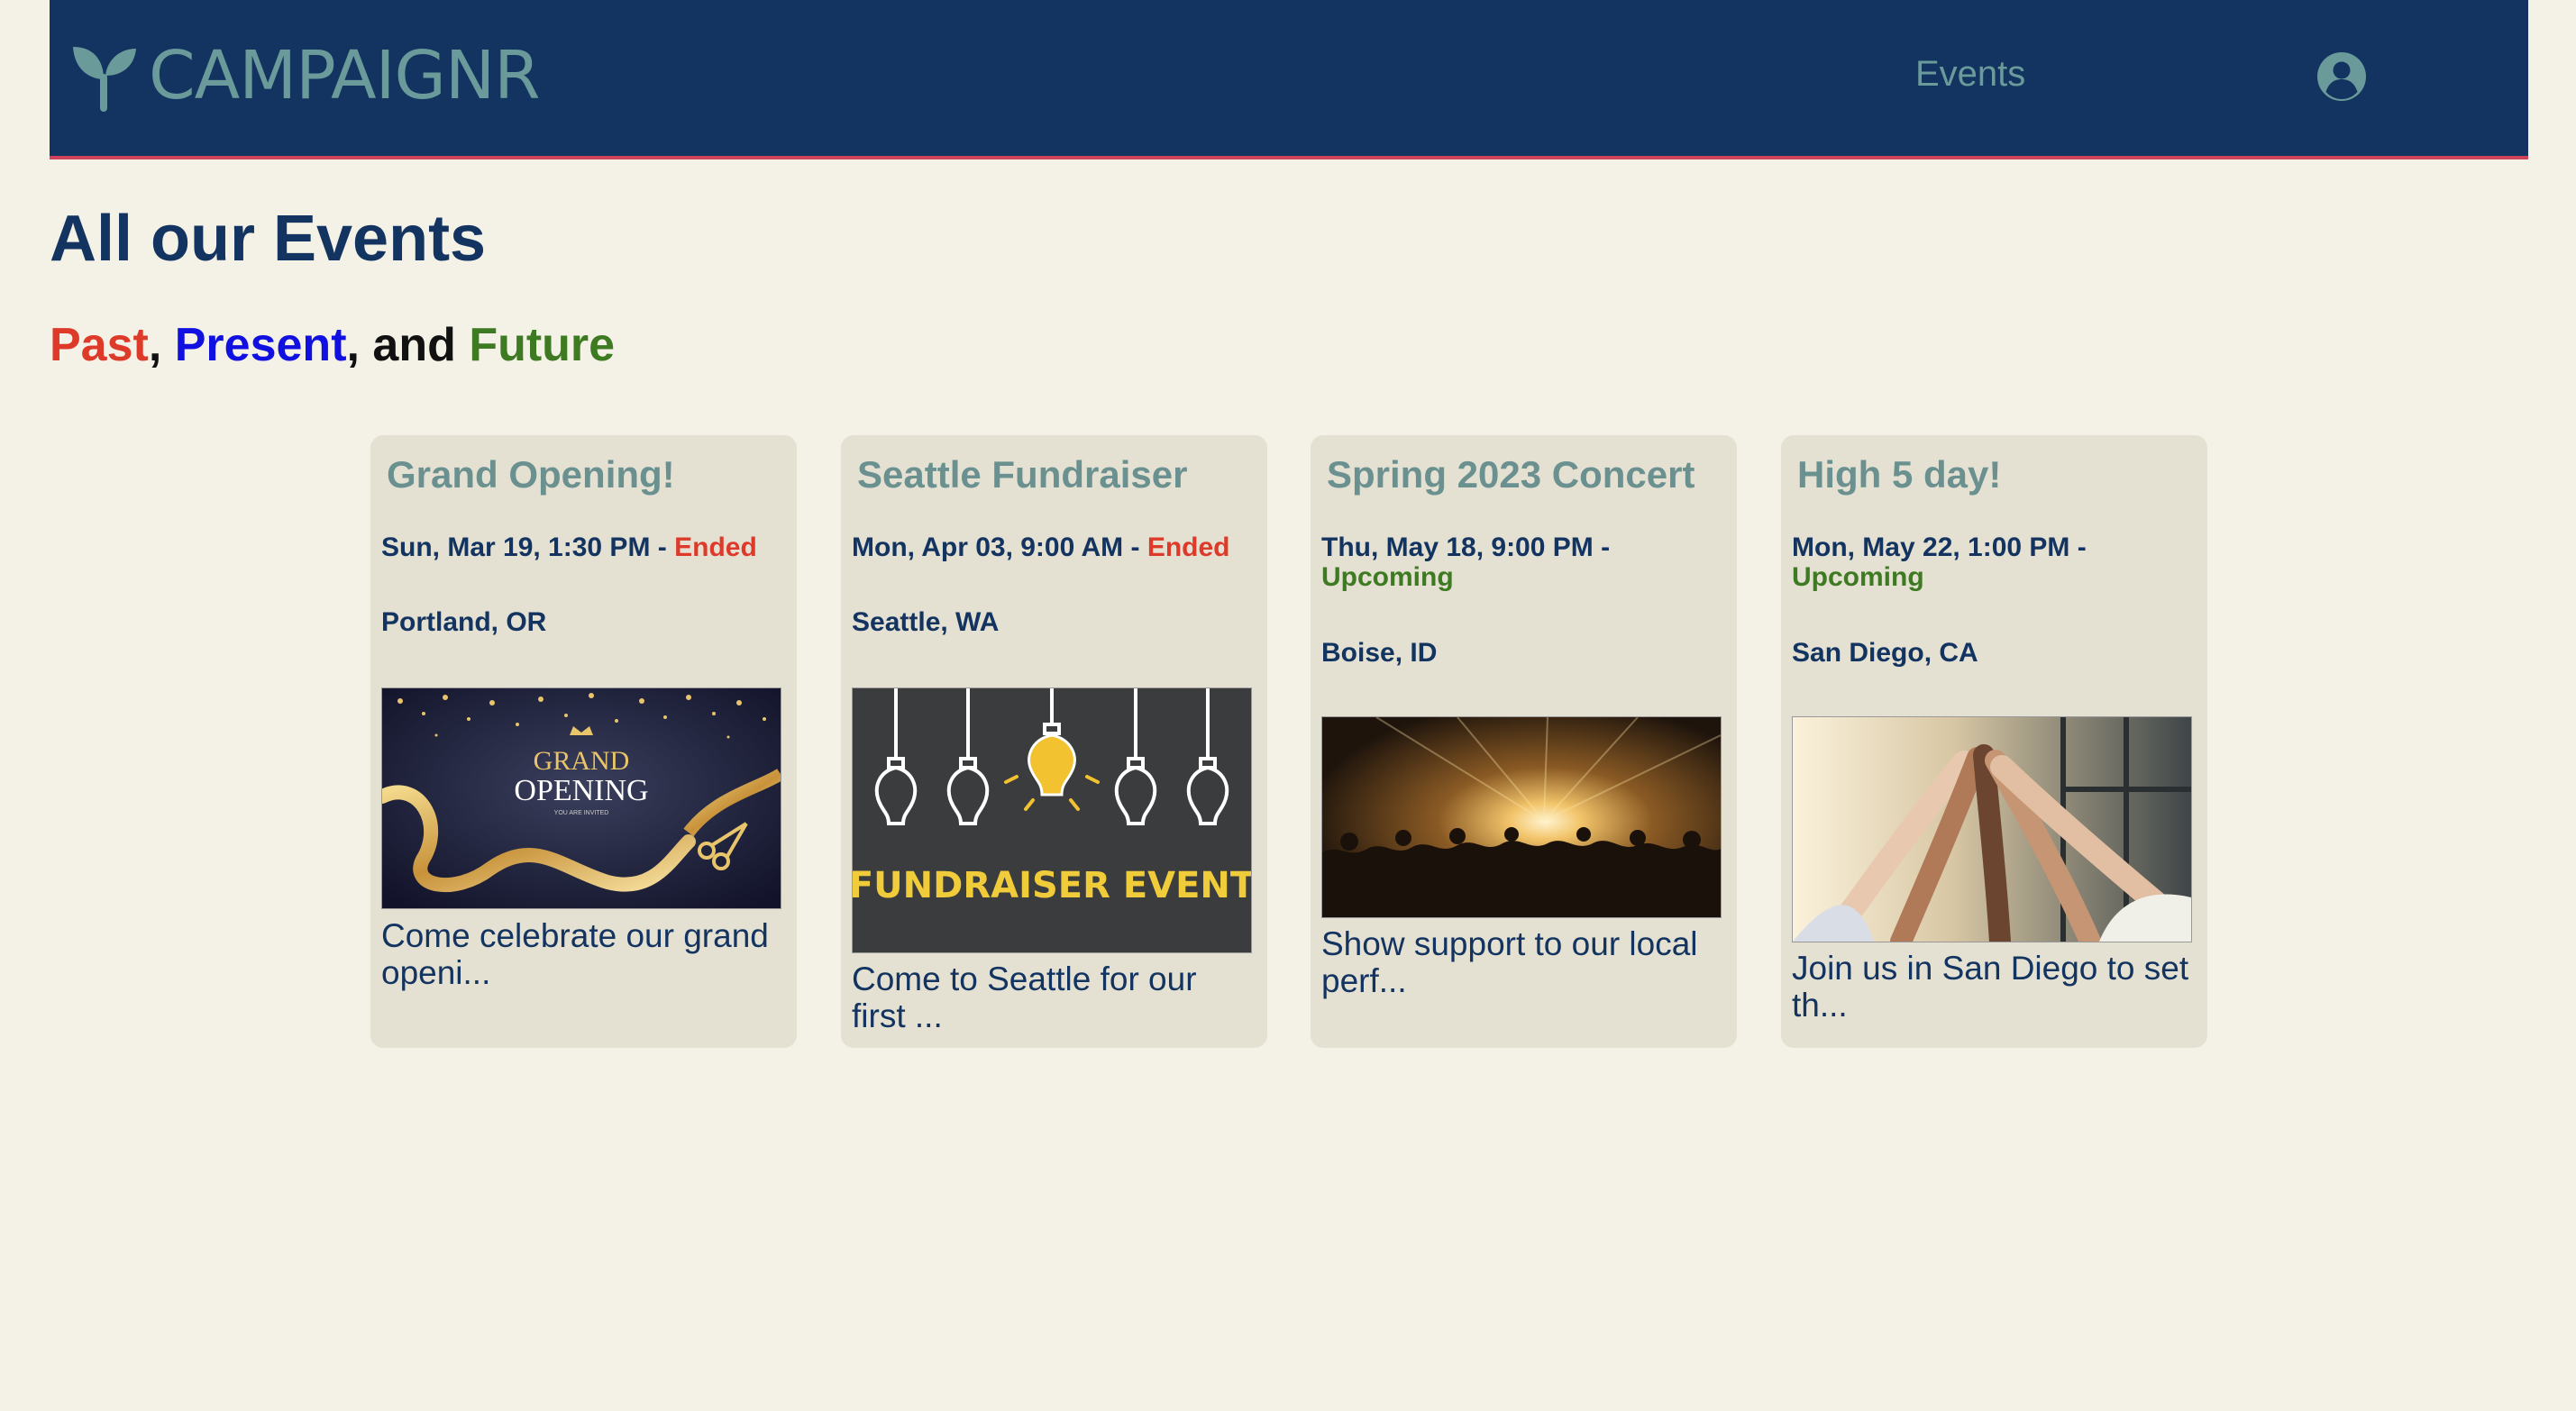  Describe the element at coordinates (1970, 75) in the screenshot. I see `nav-link-events: Events` at that location.